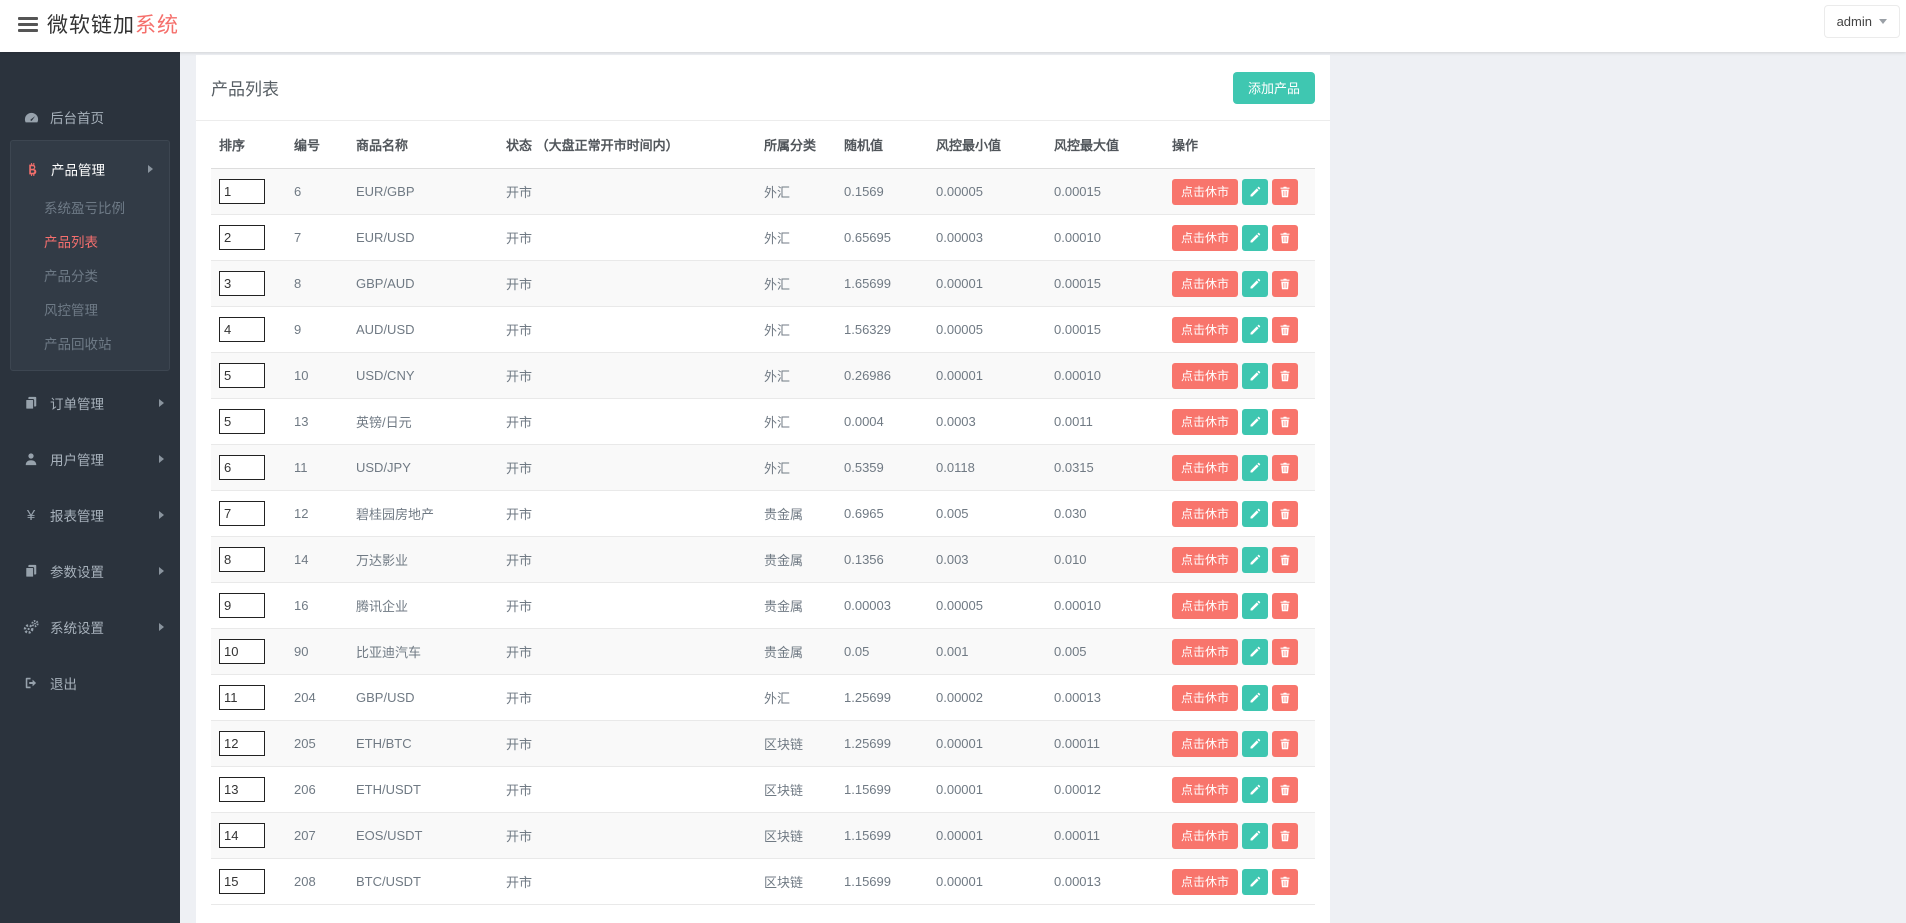  Describe the element at coordinates (627, 145) in the screenshot. I see `col-status: 状态 （大盘正常开市时间内）` at that location.